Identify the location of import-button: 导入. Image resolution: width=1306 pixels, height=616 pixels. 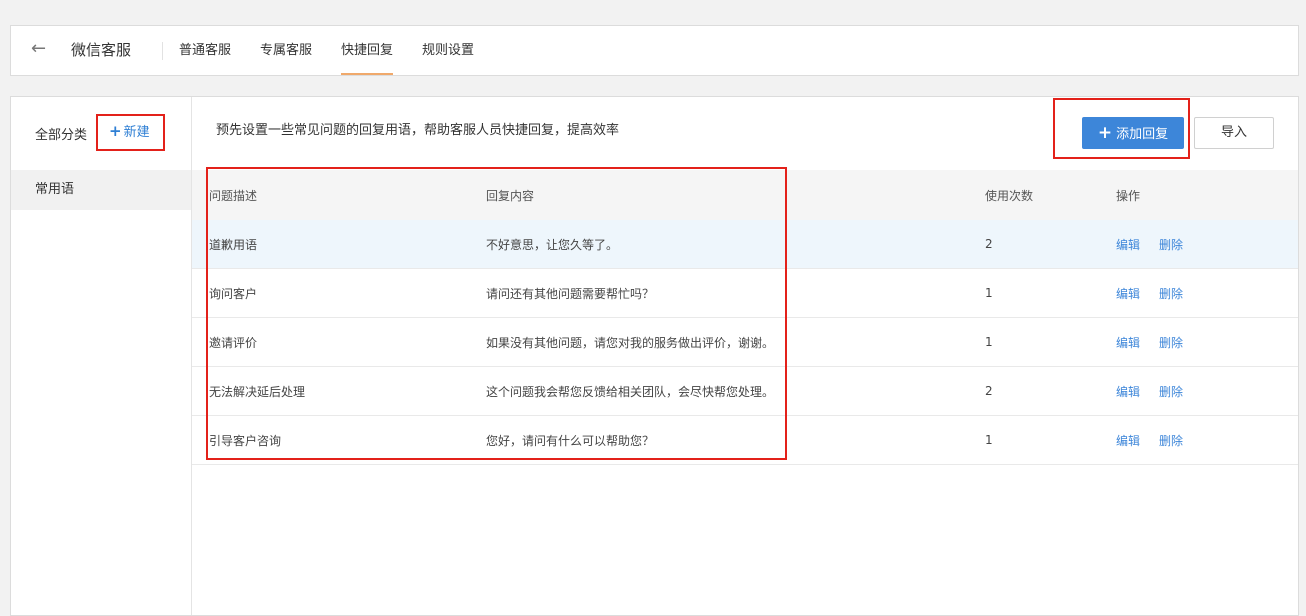
(1234, 133).